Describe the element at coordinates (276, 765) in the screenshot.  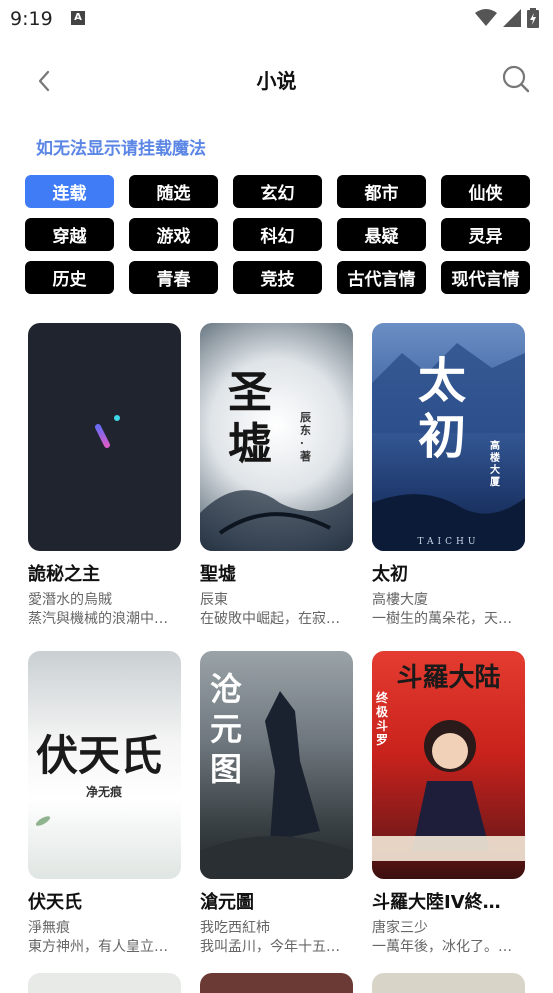
I see `book-cover: 沧元图` at that location.